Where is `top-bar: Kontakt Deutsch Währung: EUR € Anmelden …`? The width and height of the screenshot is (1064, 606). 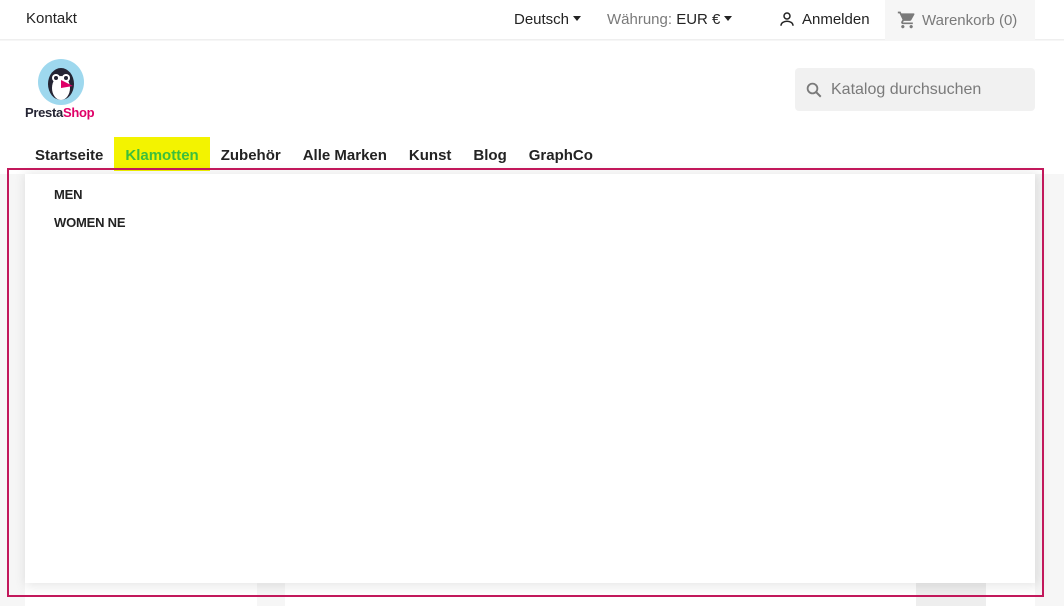 top-bar: Kontakt Deutsch Währung: EUR € Anmelden … is located at coordinates (532, 20).